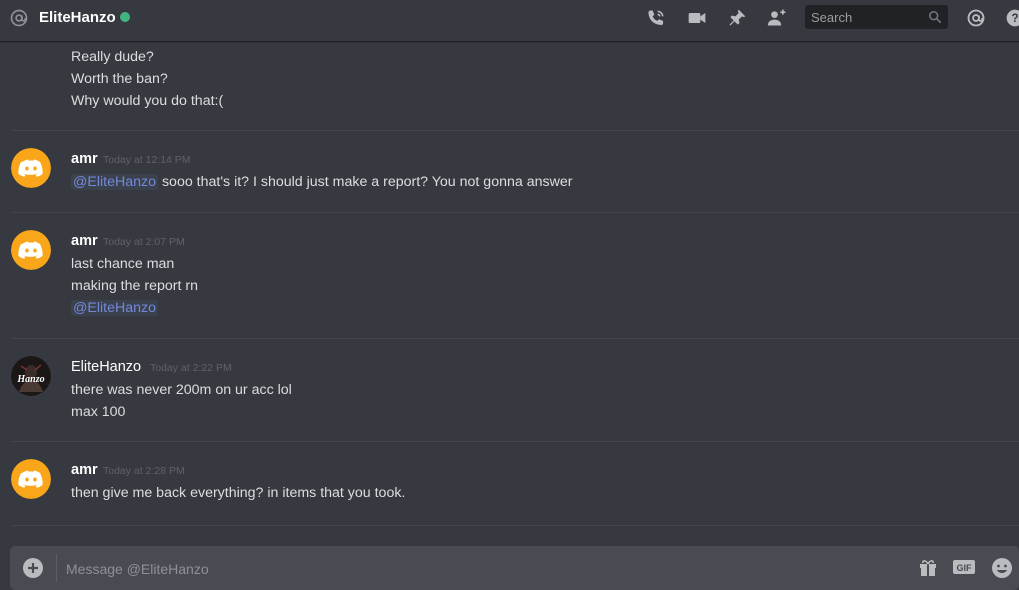 This screenshot has height=590, width=1019. What do you see at coordinates (147, 101) in the screenshot?
I see `message-line: Why would you do that:(` at bounding box center [147, 101].